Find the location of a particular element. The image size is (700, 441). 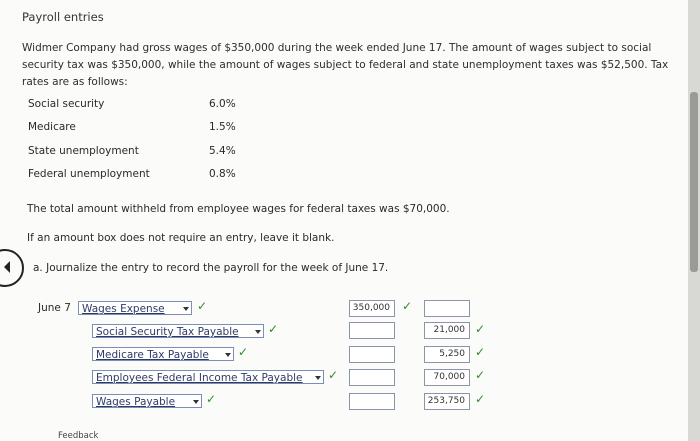

credit-input: 5,250 is located at coordinates (447, 354).